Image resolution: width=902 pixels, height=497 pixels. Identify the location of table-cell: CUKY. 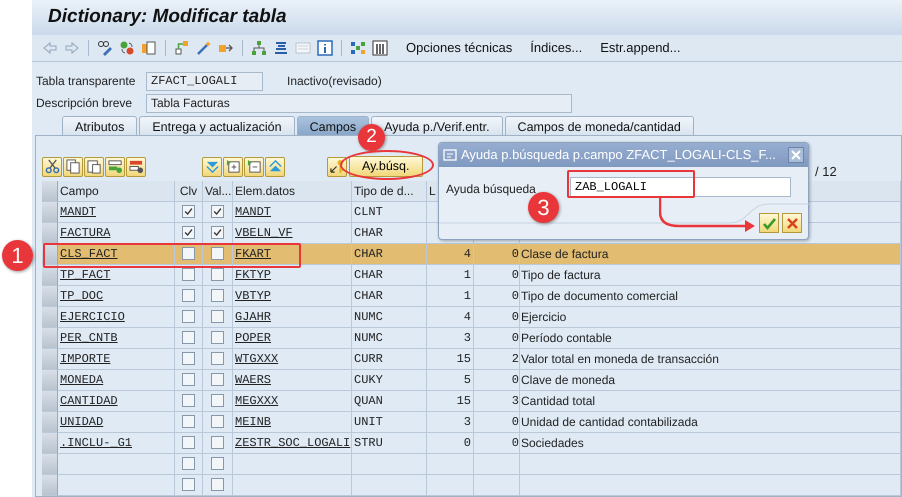
(389, 380).